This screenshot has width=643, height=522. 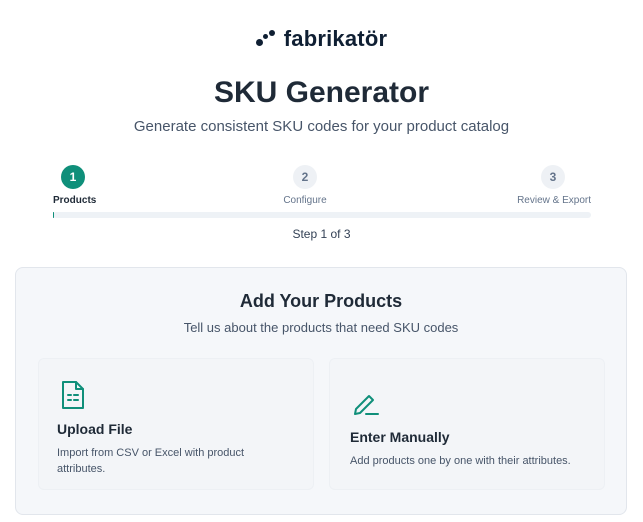 I want to click on step-counter: Step 1 of 3, so click(x=321, y=234).